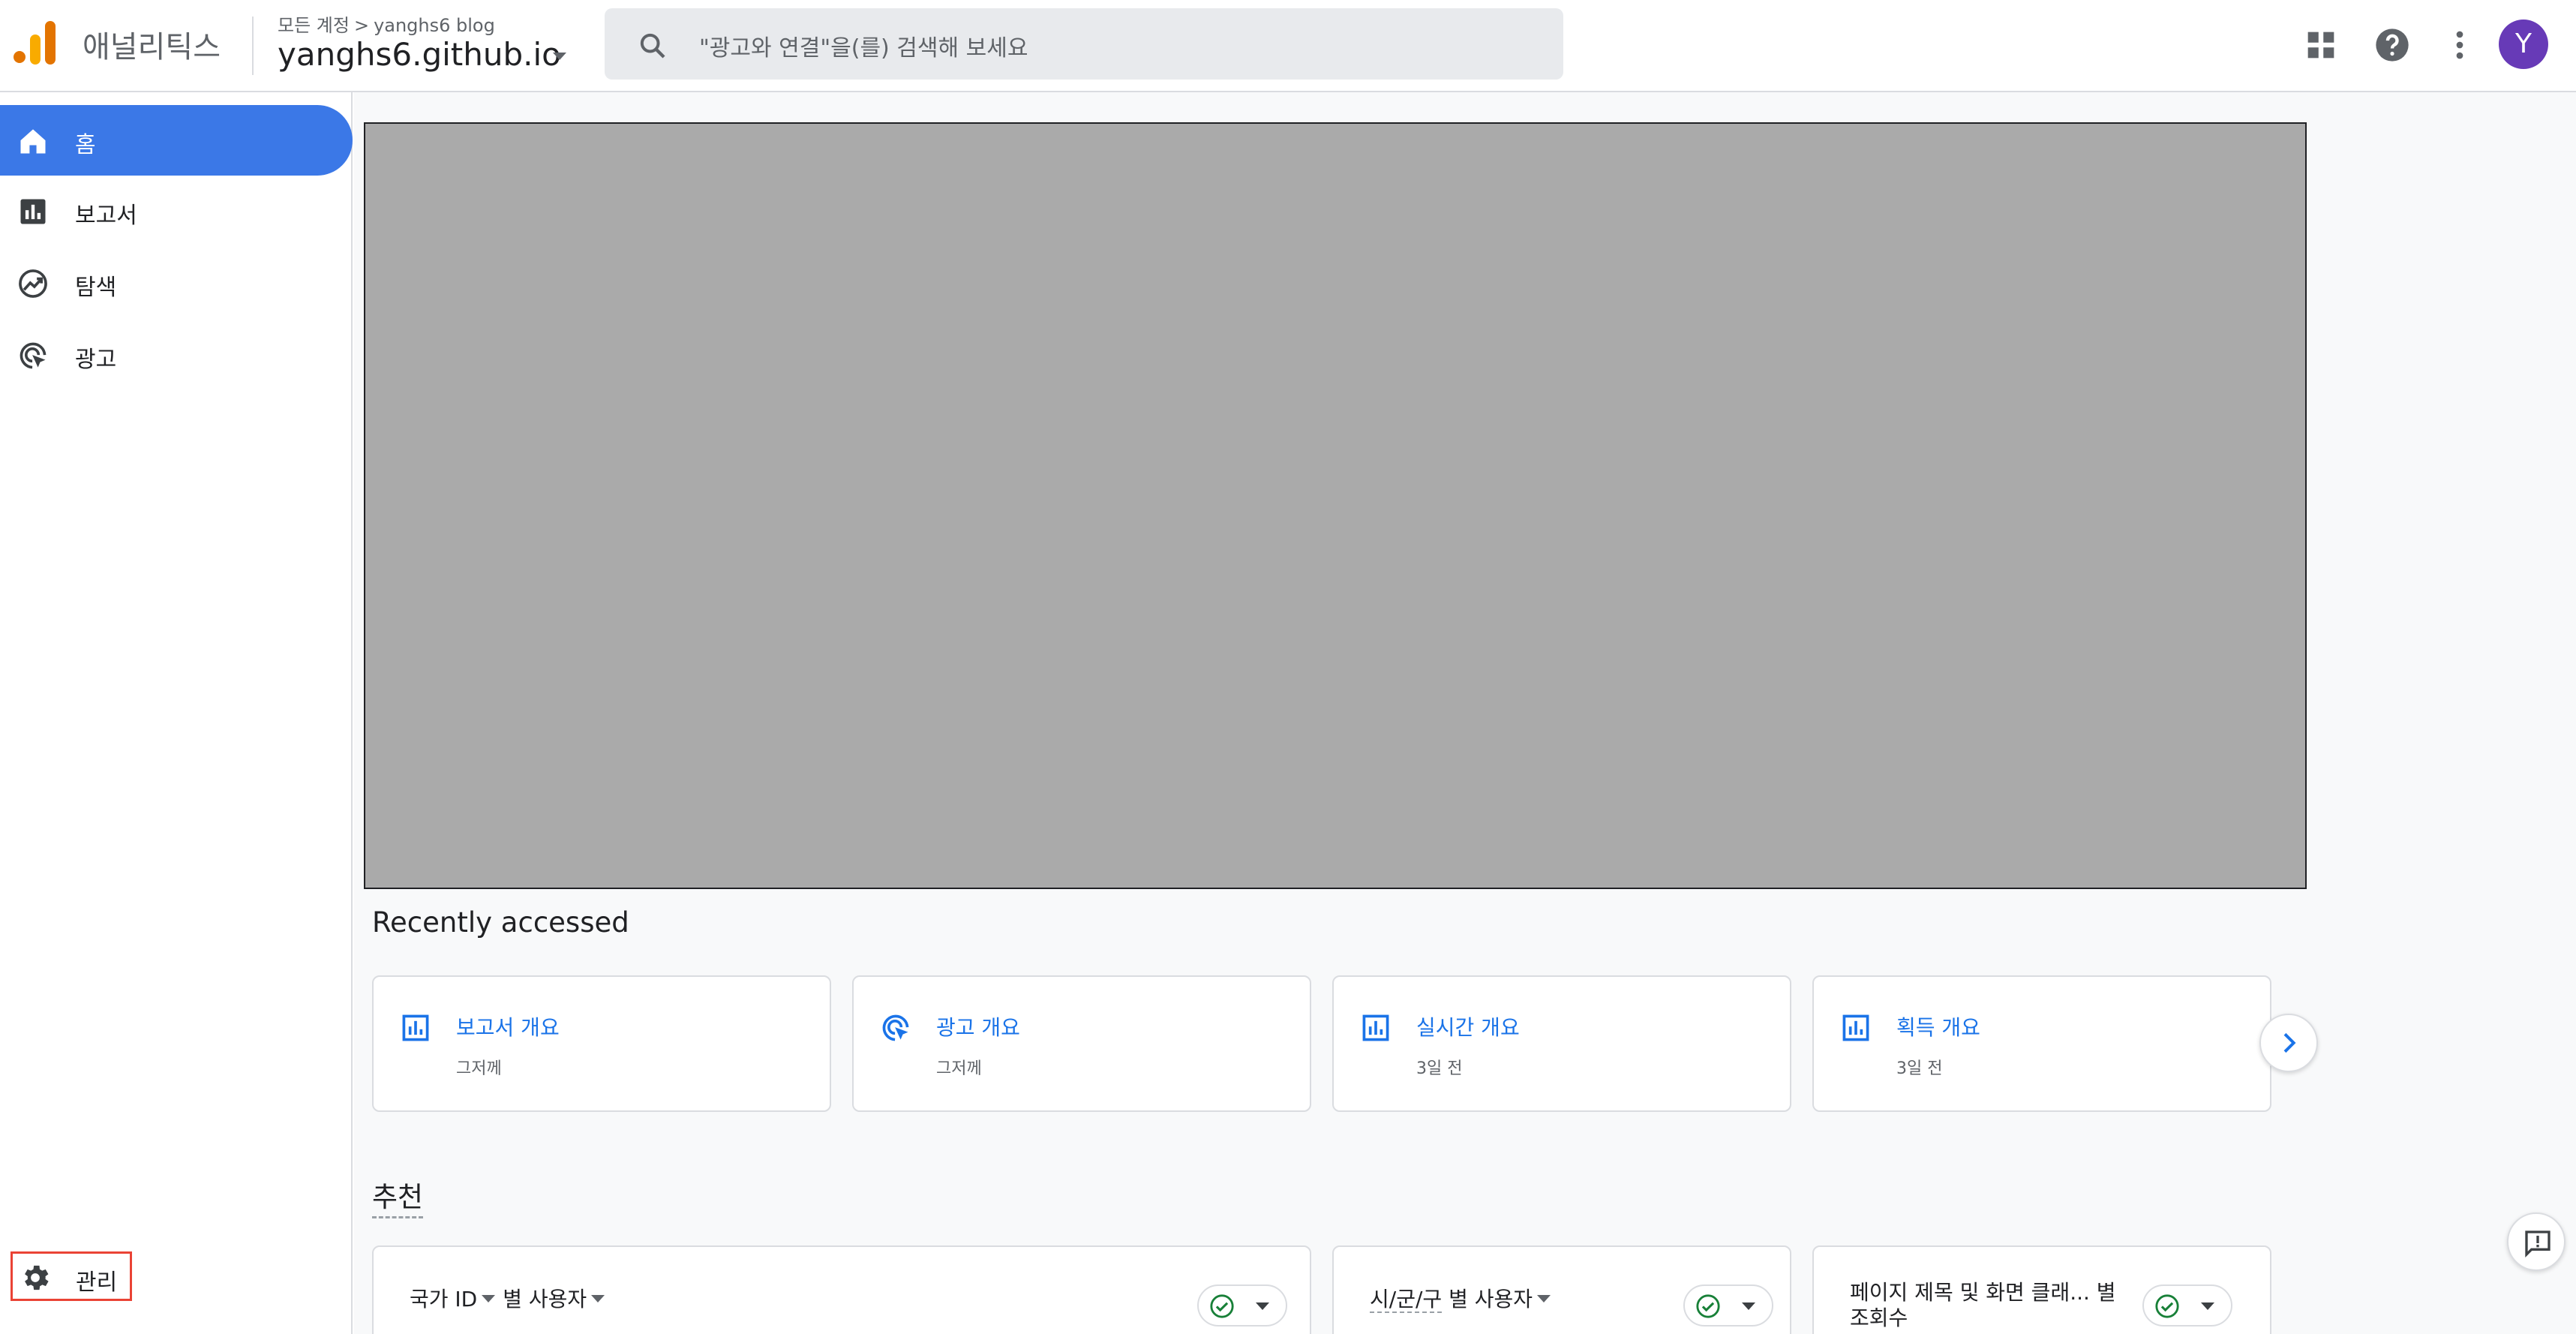  I want to click on sidebar-item-label: 보고서, so click(106, 216).